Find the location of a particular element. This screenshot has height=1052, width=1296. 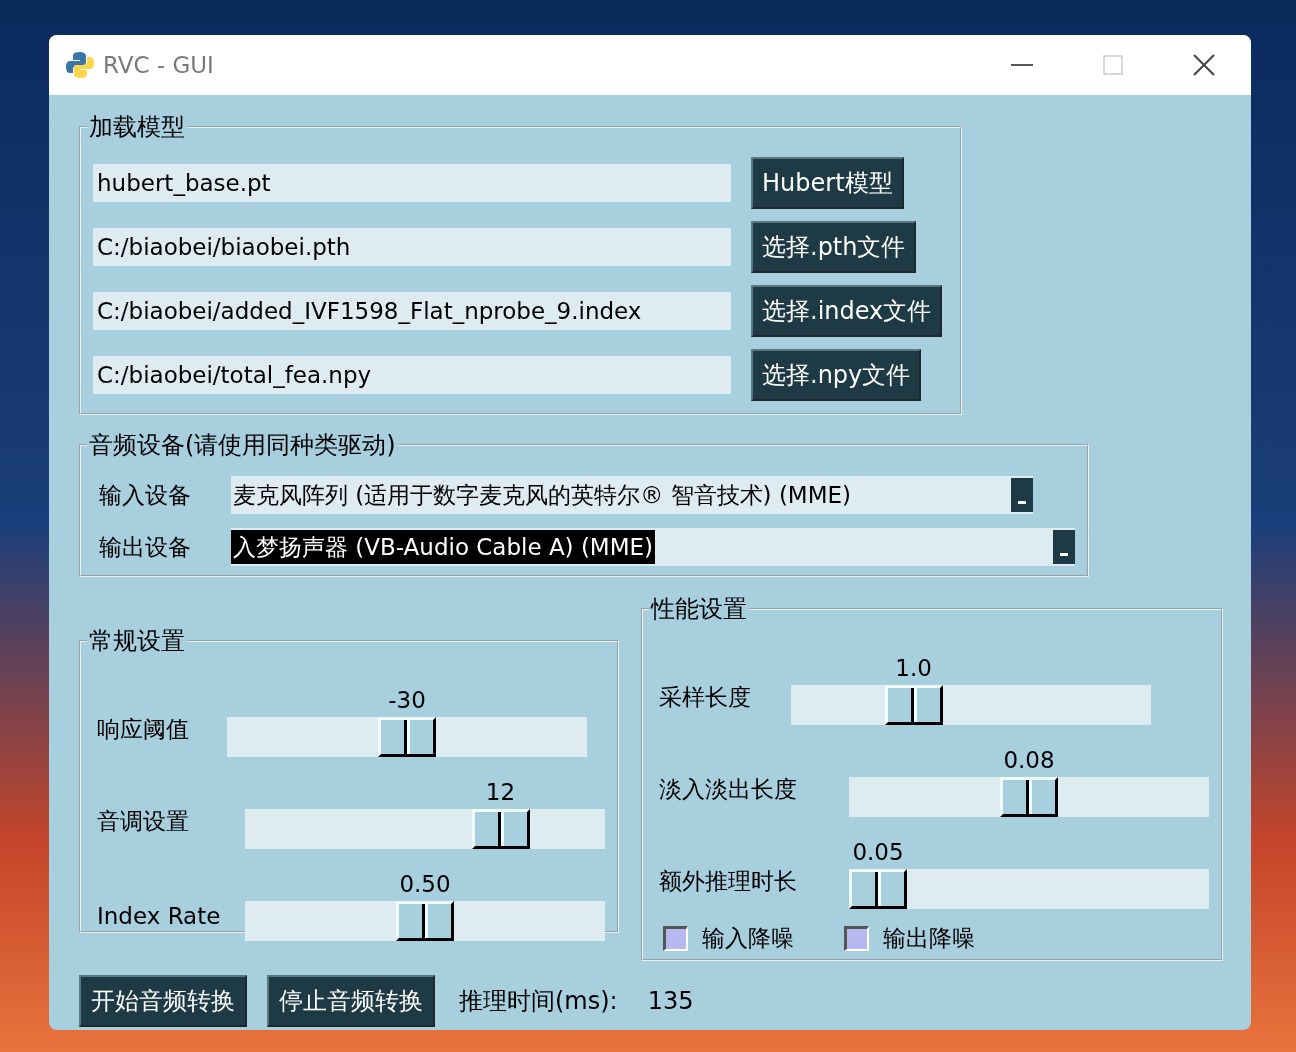

slider-label: 音调设置 is located at coordinates (143, 821).